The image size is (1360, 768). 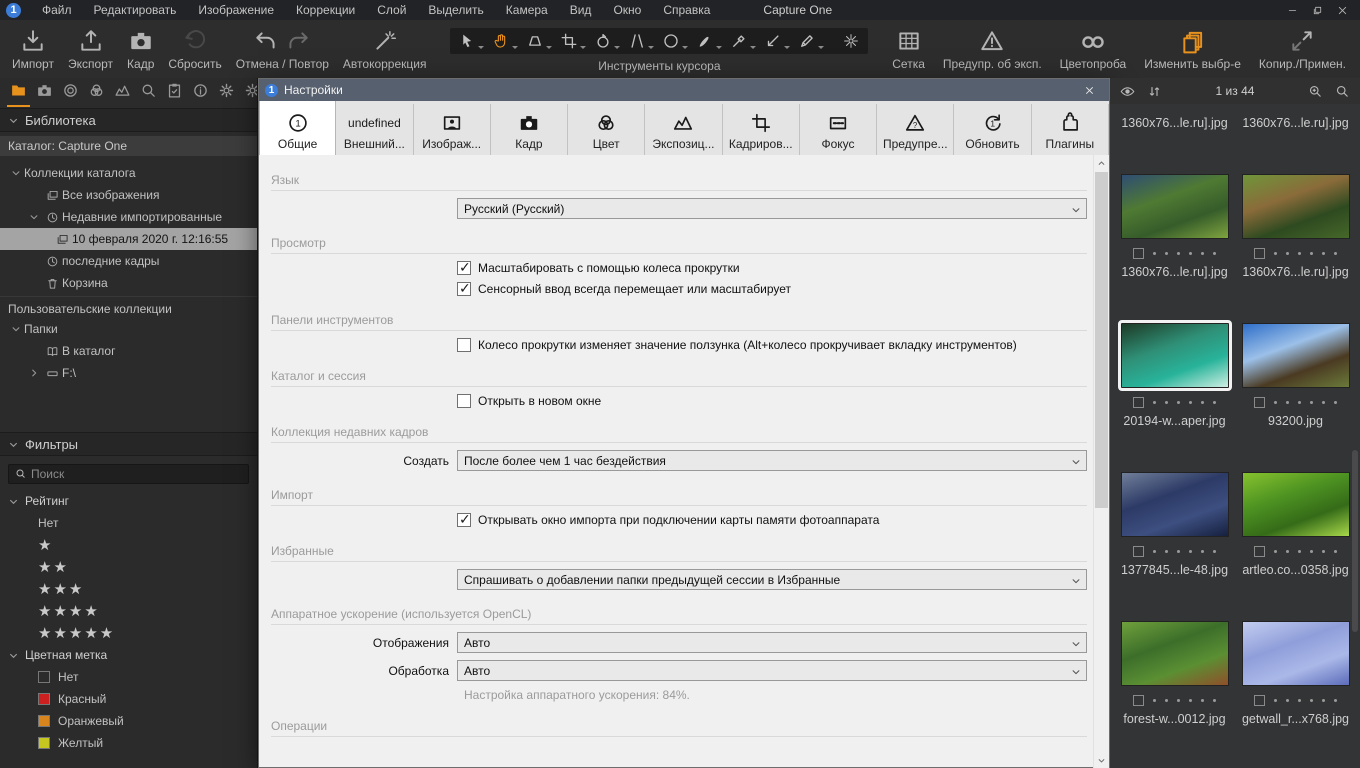 What do you see at coordinates (128, 523) in the screenshot?
I see `rating-filter-item: Нет` at bounding box center [128, 523].